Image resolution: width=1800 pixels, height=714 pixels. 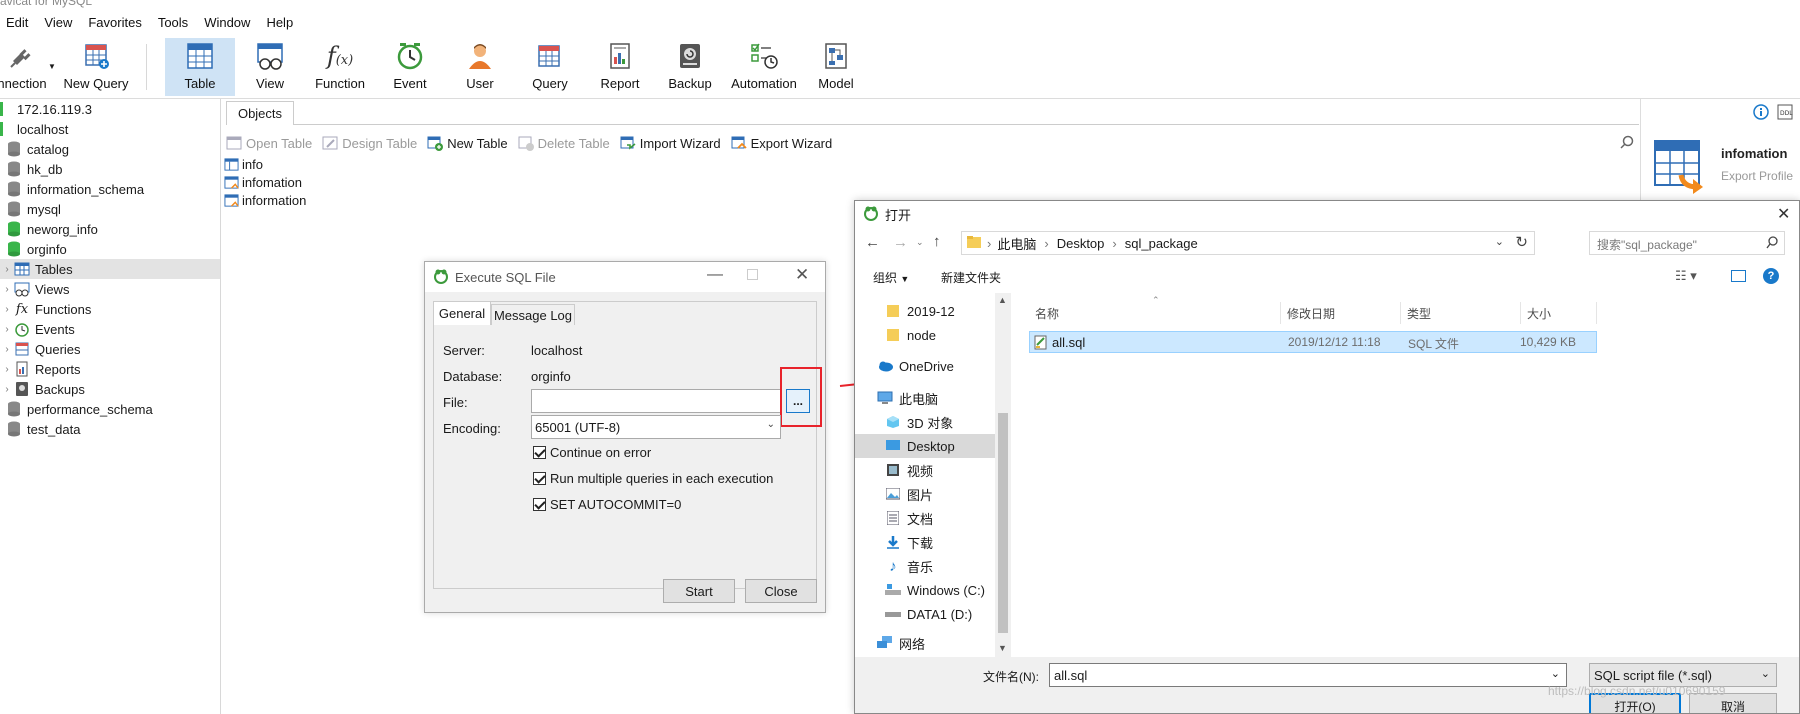 I want to click on multiple-queries-checkbox: Run multiple queries in each execution, so click(x=653, y=478).